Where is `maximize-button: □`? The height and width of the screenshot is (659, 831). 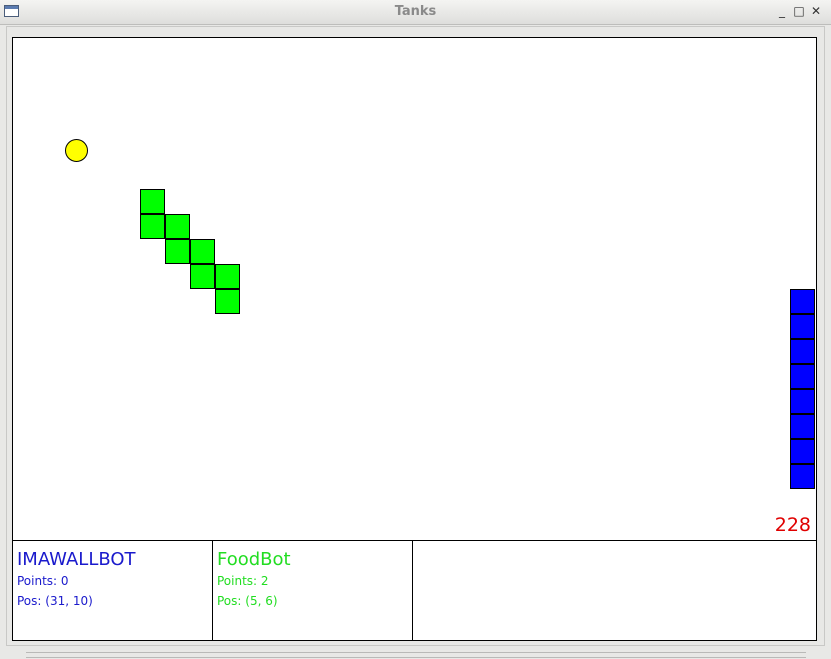
maximize-button: □ is located at coordinates (799, 11).